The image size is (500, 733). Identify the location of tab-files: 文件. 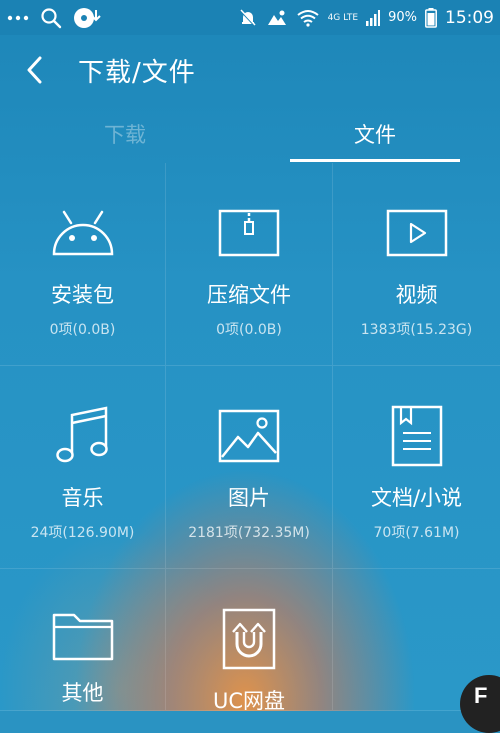
(375, 134).